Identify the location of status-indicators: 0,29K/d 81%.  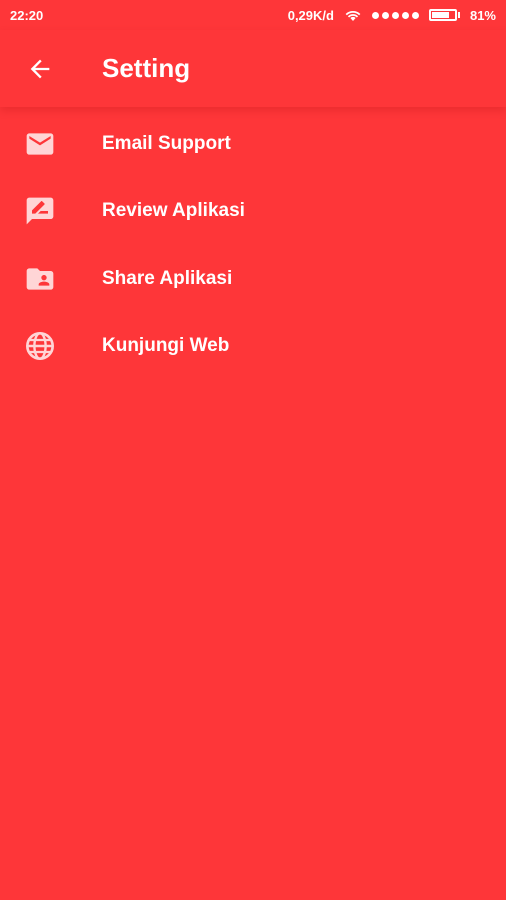
(392, 15).